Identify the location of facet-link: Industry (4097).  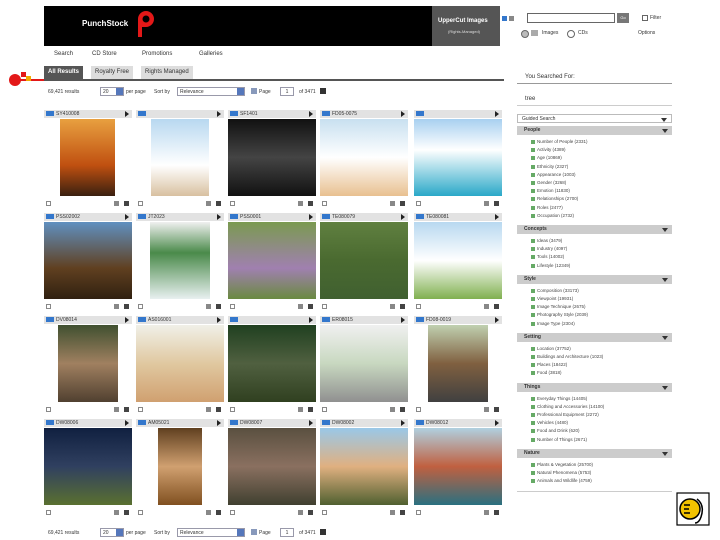
(548, 249).